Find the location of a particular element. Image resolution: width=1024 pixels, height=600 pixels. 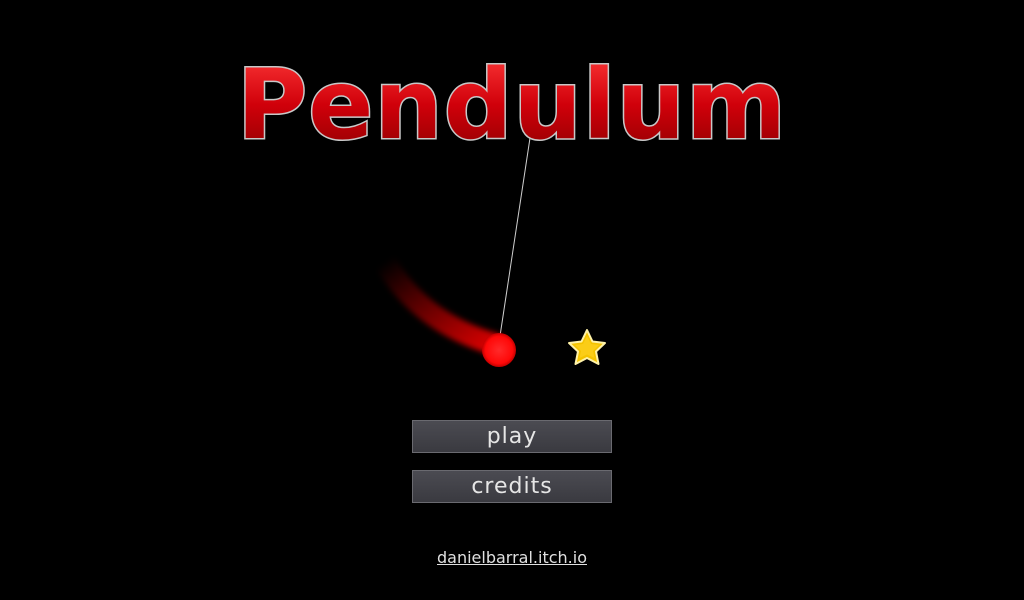

play-button: play is located at coordinates (512, 436).